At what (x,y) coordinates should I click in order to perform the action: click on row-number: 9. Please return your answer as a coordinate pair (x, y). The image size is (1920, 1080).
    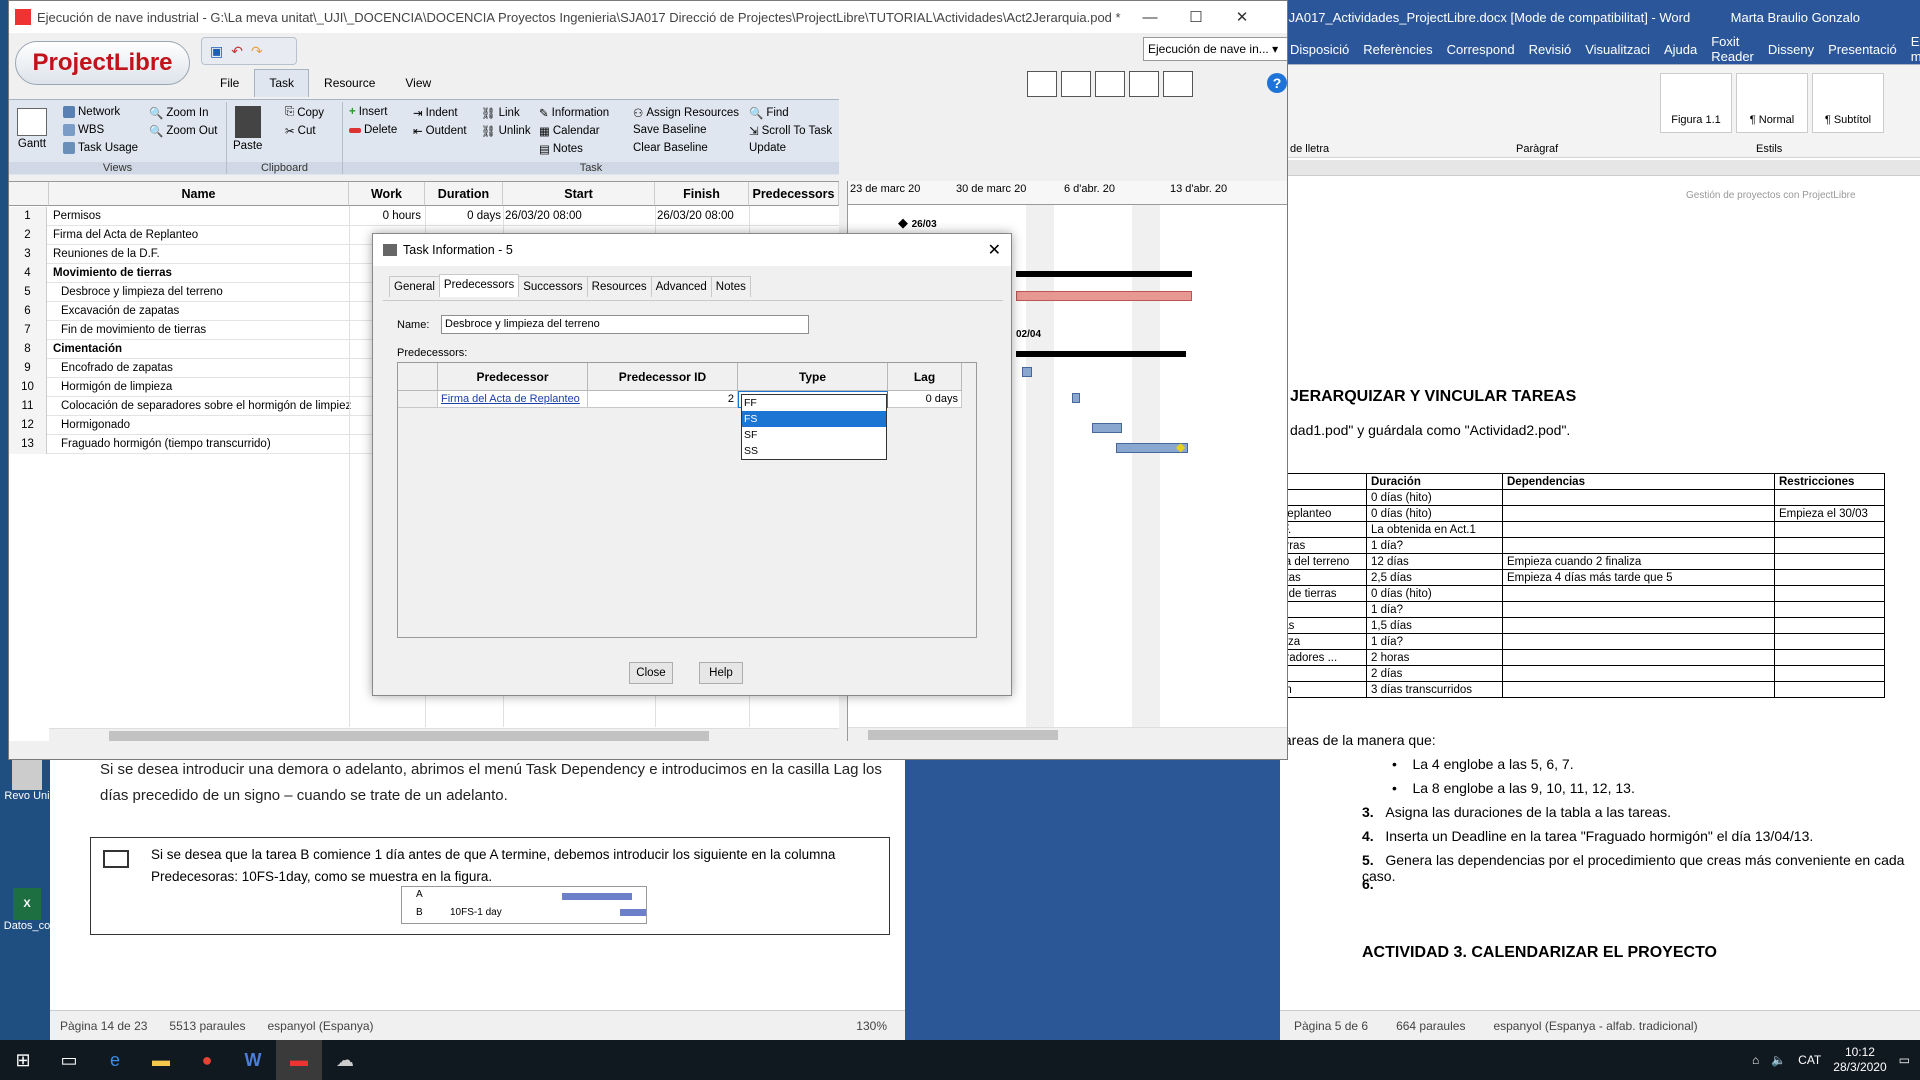
    Looking at the image, I should click on (28, 368).